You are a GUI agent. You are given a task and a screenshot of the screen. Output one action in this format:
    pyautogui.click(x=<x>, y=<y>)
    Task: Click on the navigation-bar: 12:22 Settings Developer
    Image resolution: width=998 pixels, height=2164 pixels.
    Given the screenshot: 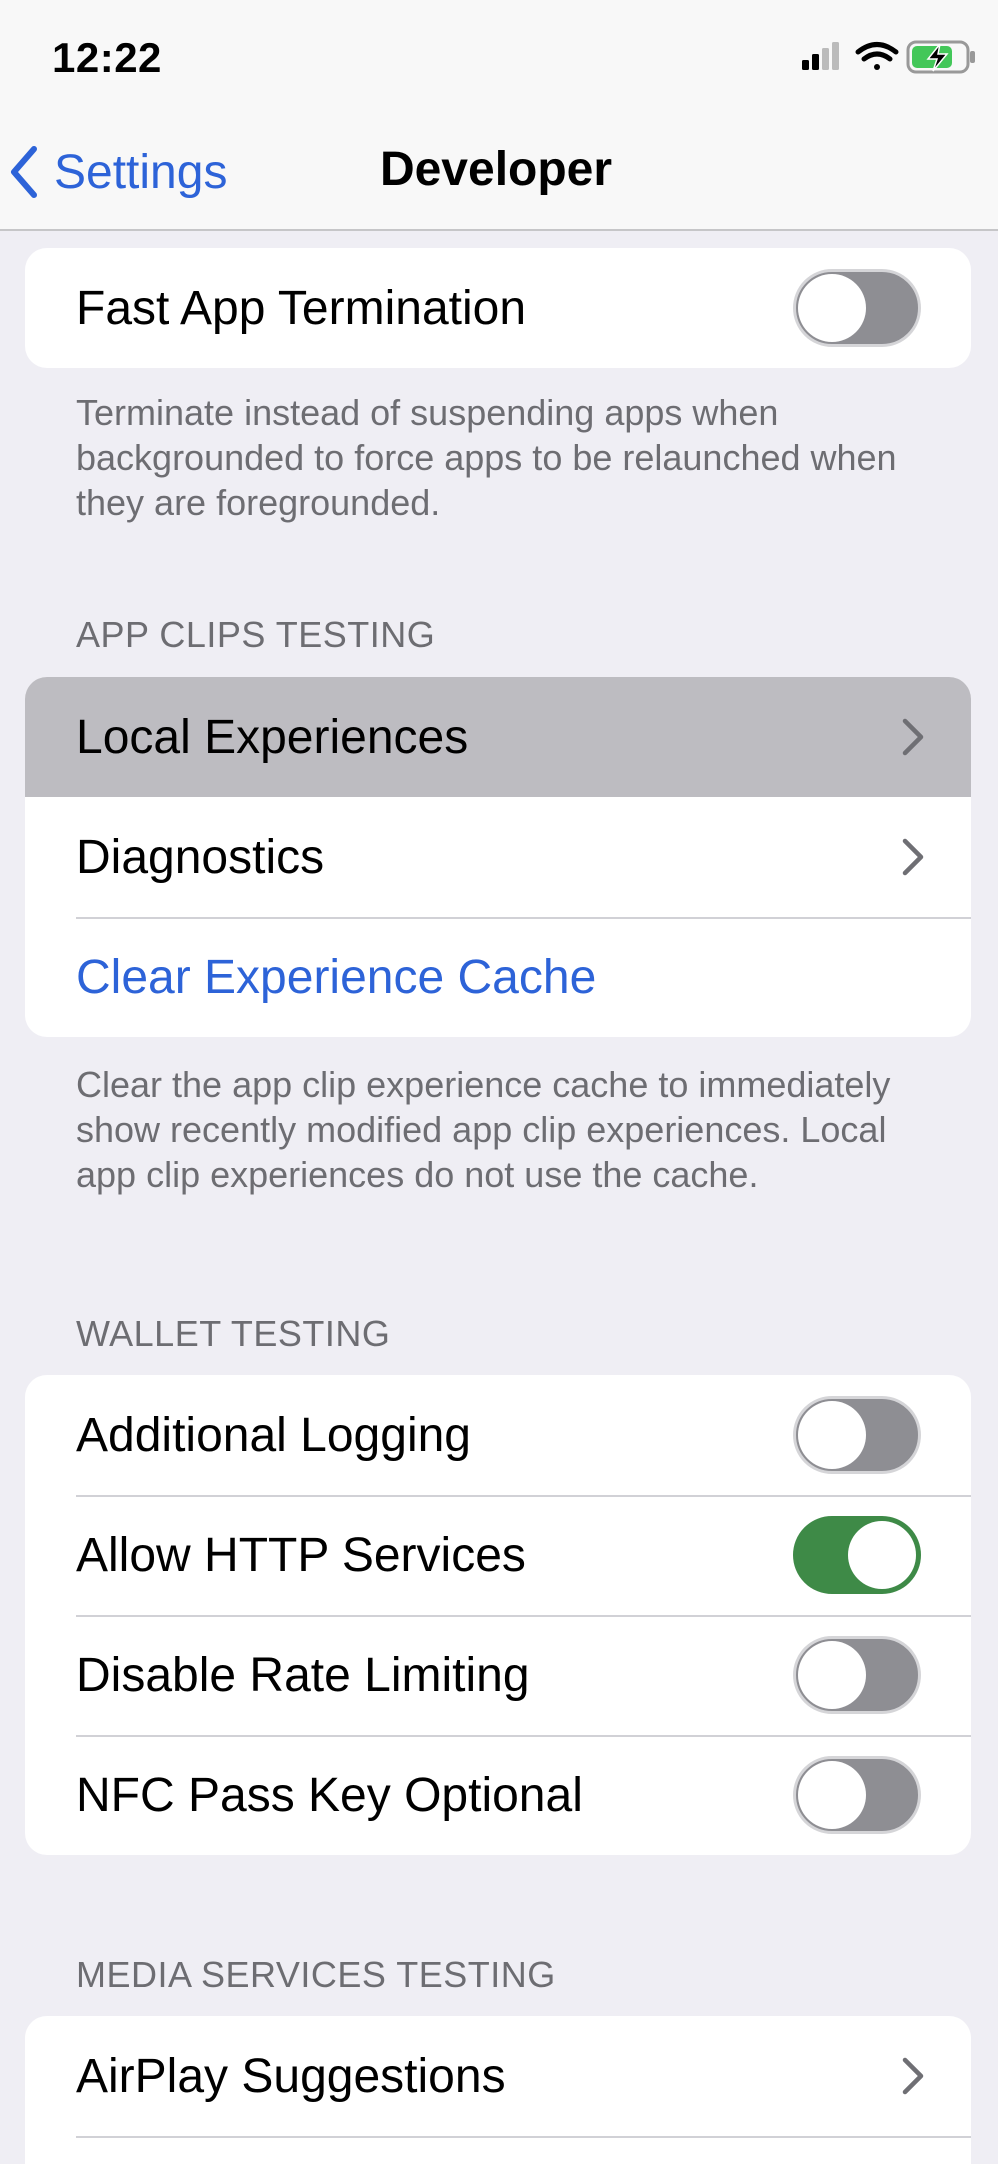 What is the action you would take?
    pyautogui.click(x=499, y=115)
    